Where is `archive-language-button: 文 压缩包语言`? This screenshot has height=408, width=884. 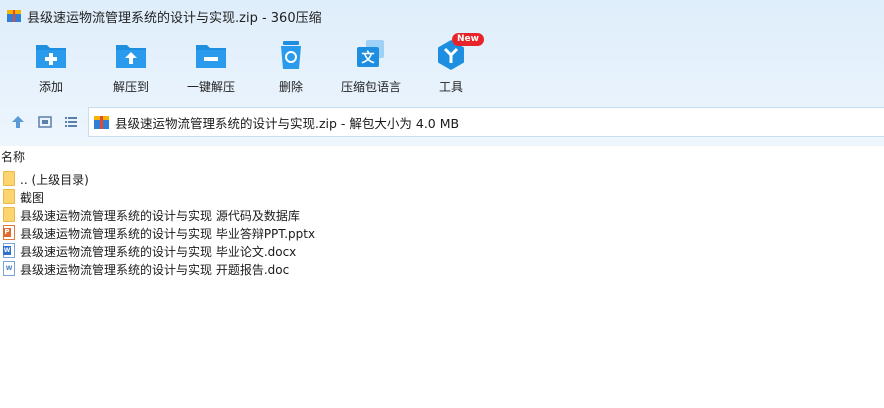 archive-language-button: 文 压缩包语言 is located at coordinates (371, 67).